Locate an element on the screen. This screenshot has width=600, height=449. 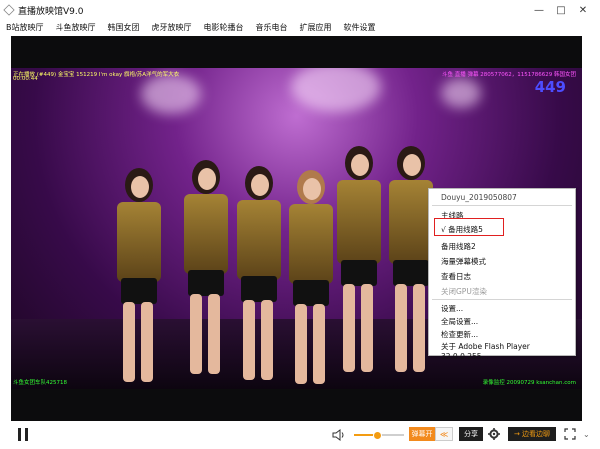
chevron-down-icon: ⌄ is located at coordinates (587, 434).